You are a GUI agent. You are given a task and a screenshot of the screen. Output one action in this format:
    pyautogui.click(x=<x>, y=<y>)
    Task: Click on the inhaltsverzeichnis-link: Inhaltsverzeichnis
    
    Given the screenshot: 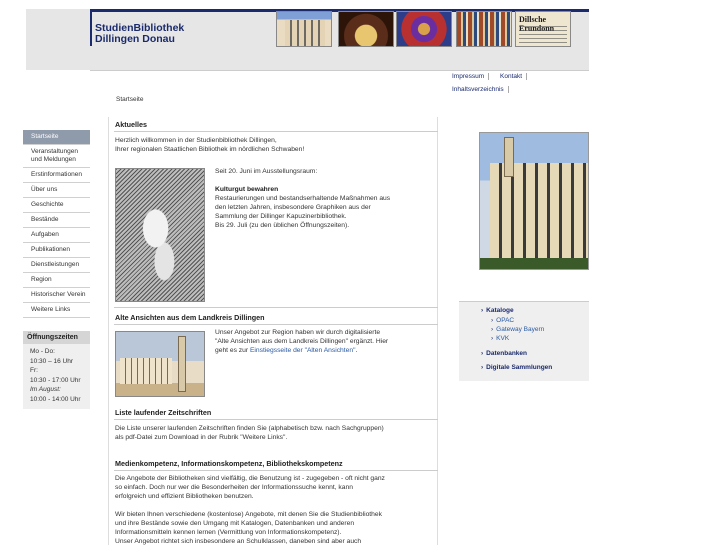 What is the action you would take?
    pyautogui.click(x=478, y=89)
    